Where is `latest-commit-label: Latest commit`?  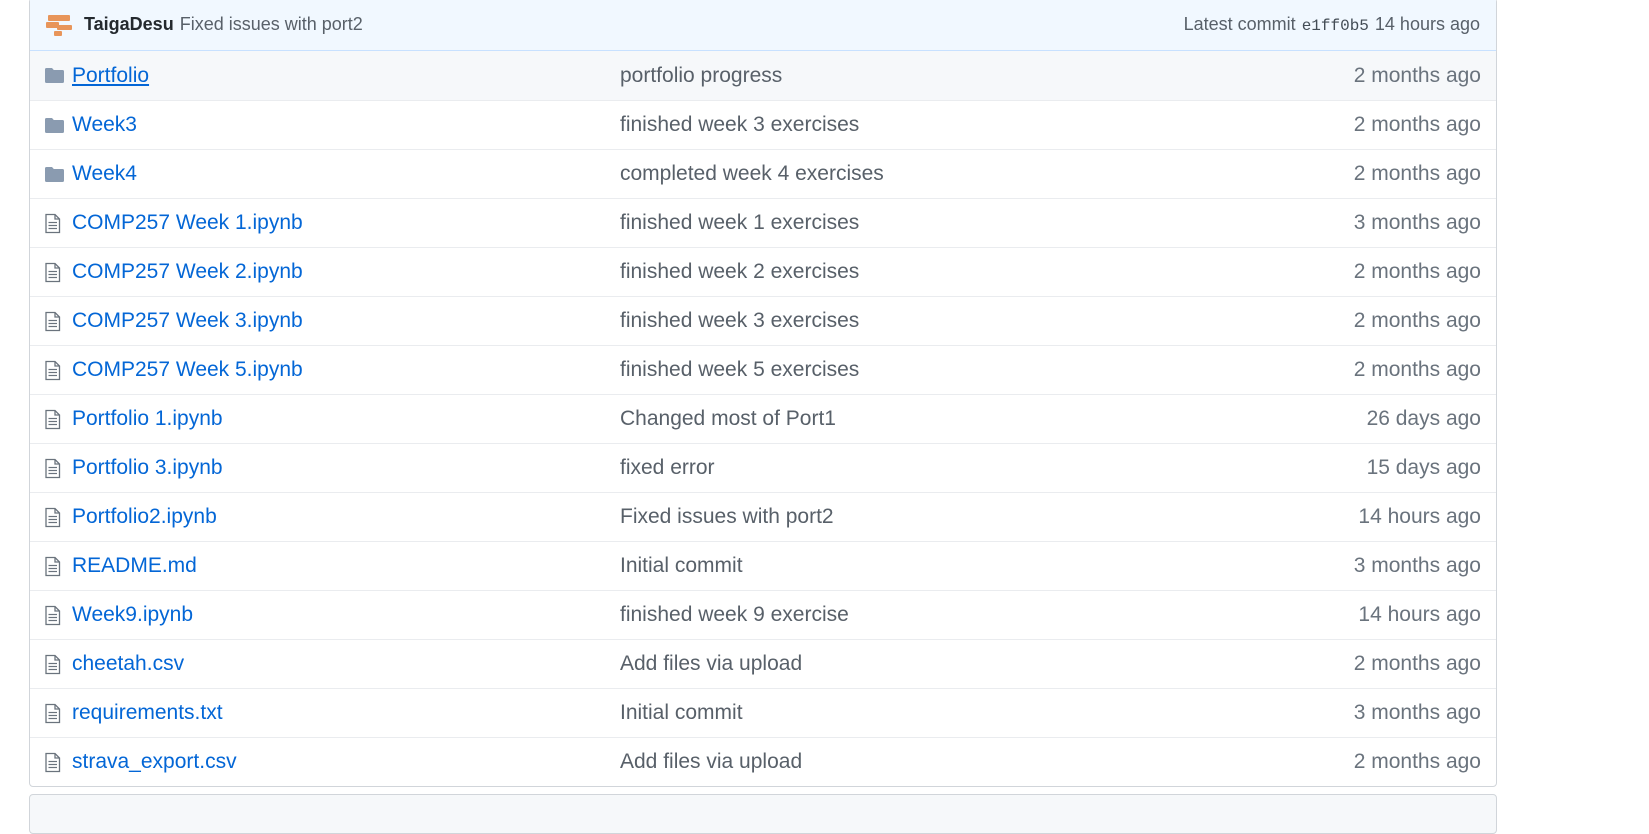 latest-commit-label: Latest commit is located at coordinates (1239, 24).